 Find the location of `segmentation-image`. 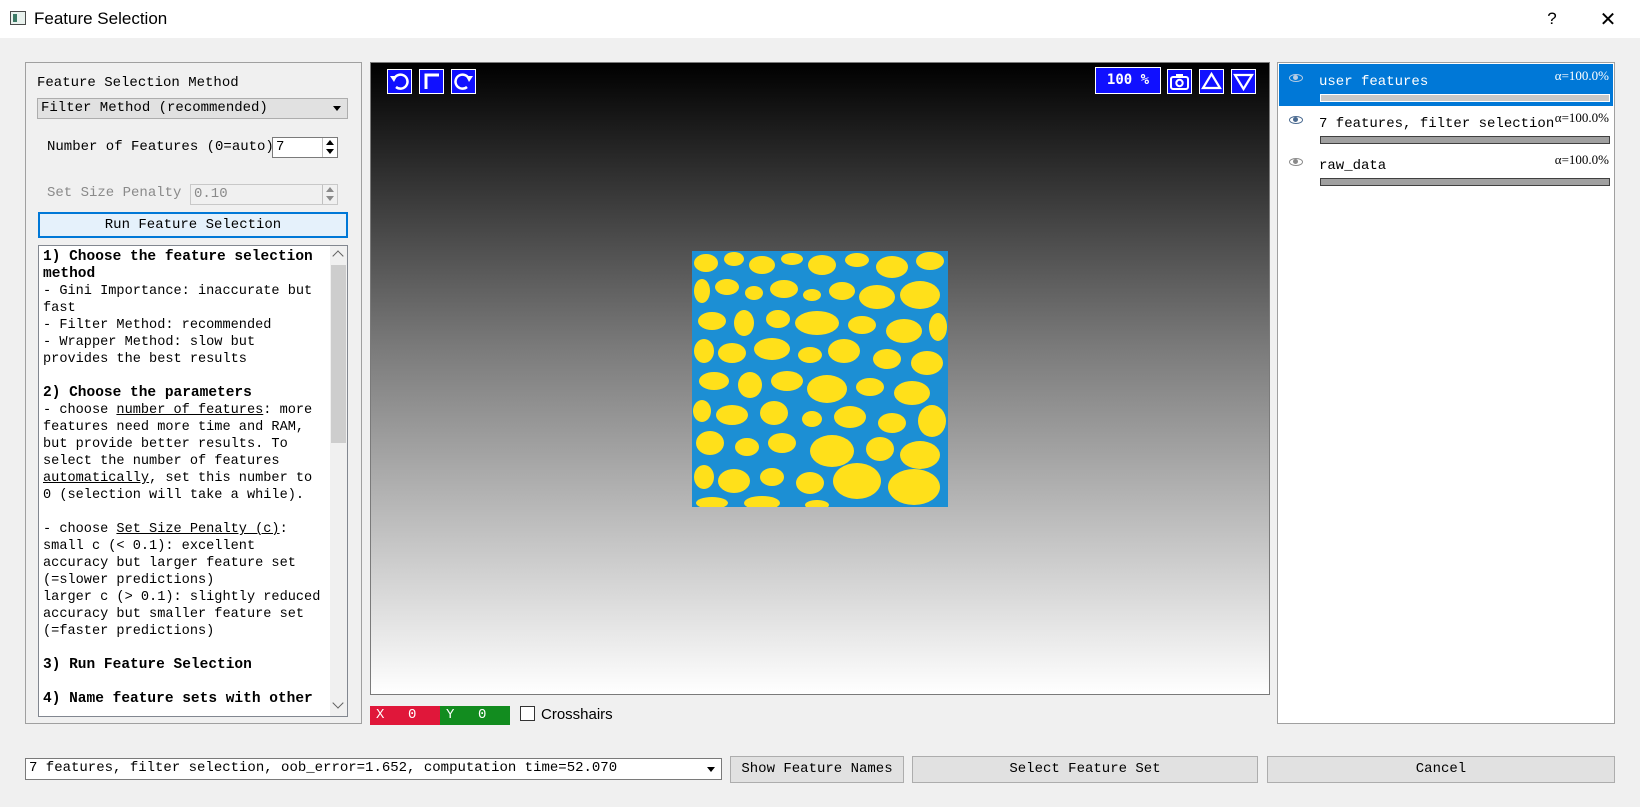

segmentation-image is located at coordinates (820, 379).